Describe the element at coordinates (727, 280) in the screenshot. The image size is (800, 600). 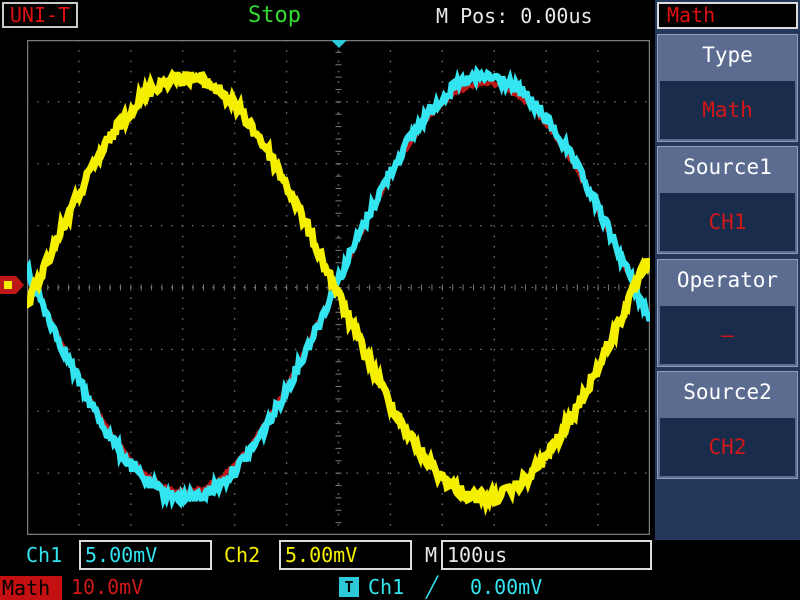
I see `menu-item-label: Operator` at that location.